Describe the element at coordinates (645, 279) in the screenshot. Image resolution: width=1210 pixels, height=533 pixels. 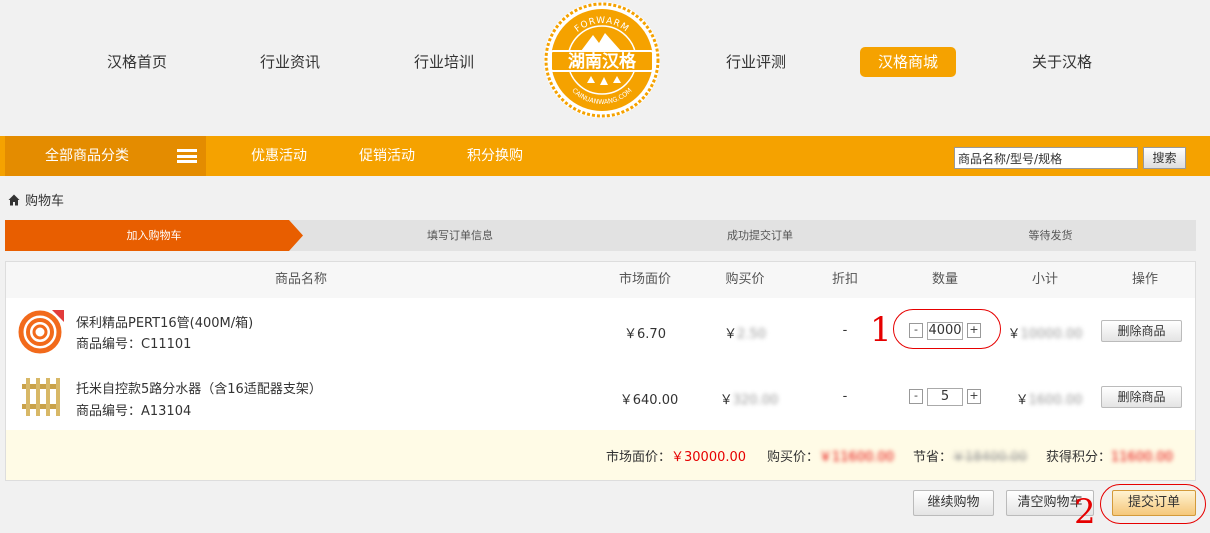
I see `th-market-price: 市场面价` at that location.